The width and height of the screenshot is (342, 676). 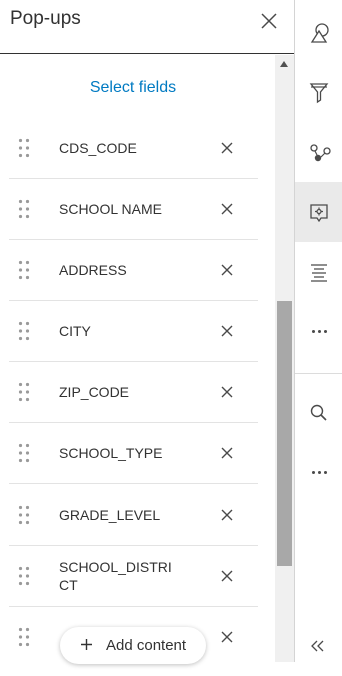 I want to click on rail-popups-button, so click(x=318, y=212).